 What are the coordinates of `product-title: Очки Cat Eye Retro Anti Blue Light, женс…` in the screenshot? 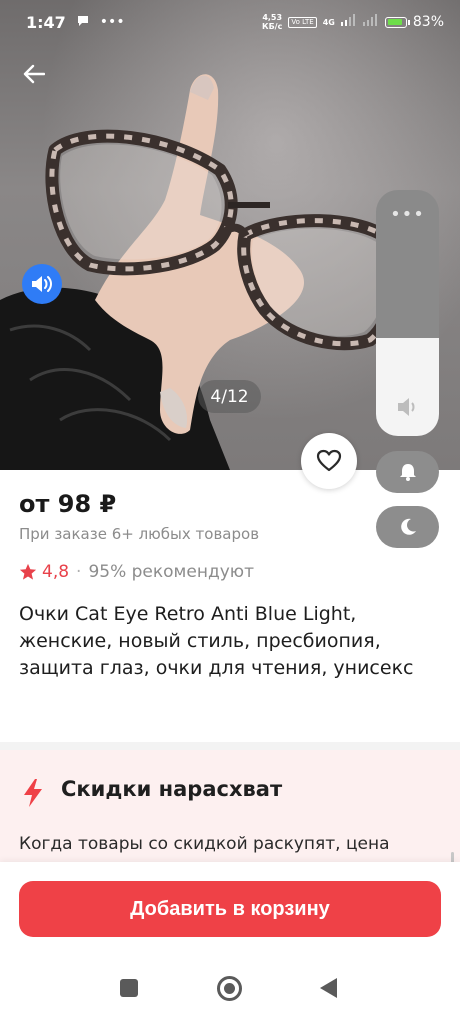 It's located at (216, 641).